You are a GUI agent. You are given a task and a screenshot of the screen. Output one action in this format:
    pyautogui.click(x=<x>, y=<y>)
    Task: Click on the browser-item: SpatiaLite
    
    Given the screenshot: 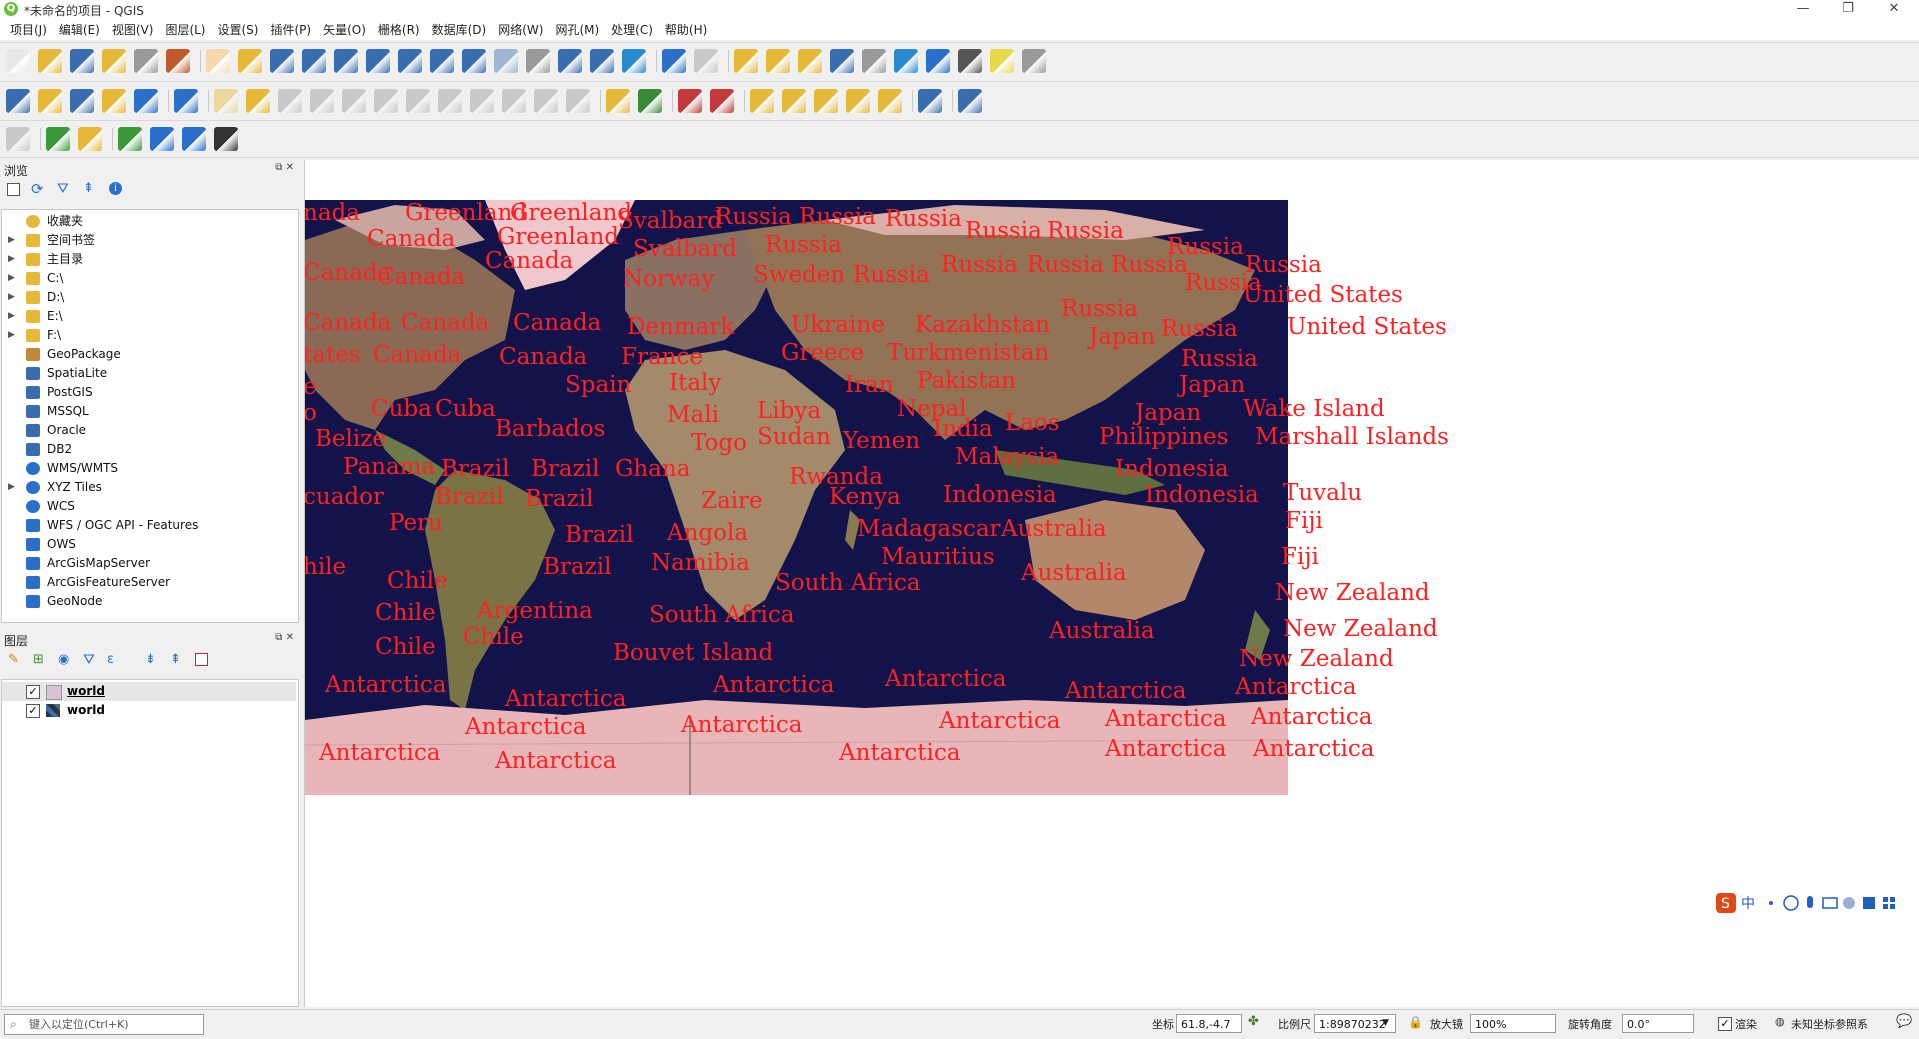 What is the action you would take?
    pyautogui.click(x=149, y=373)
    